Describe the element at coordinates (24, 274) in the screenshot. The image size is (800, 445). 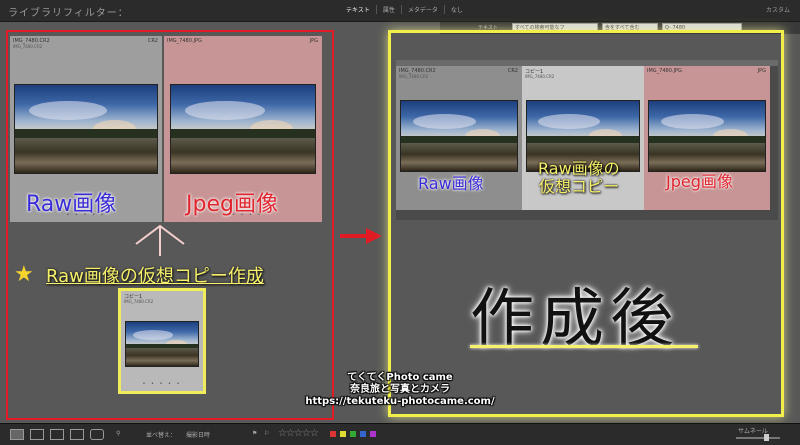
I see `star-icon: ★` at that location.